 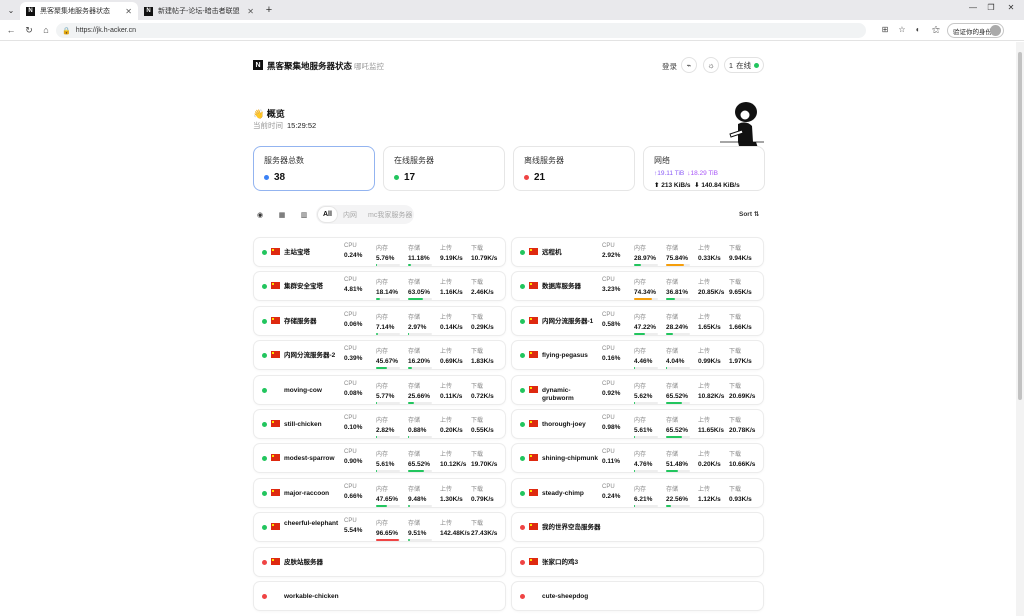 What do you see at coordinates (387, 292) in the screenshot?
I see `metric-value: 18.14%` at bounding box center [387, 292].